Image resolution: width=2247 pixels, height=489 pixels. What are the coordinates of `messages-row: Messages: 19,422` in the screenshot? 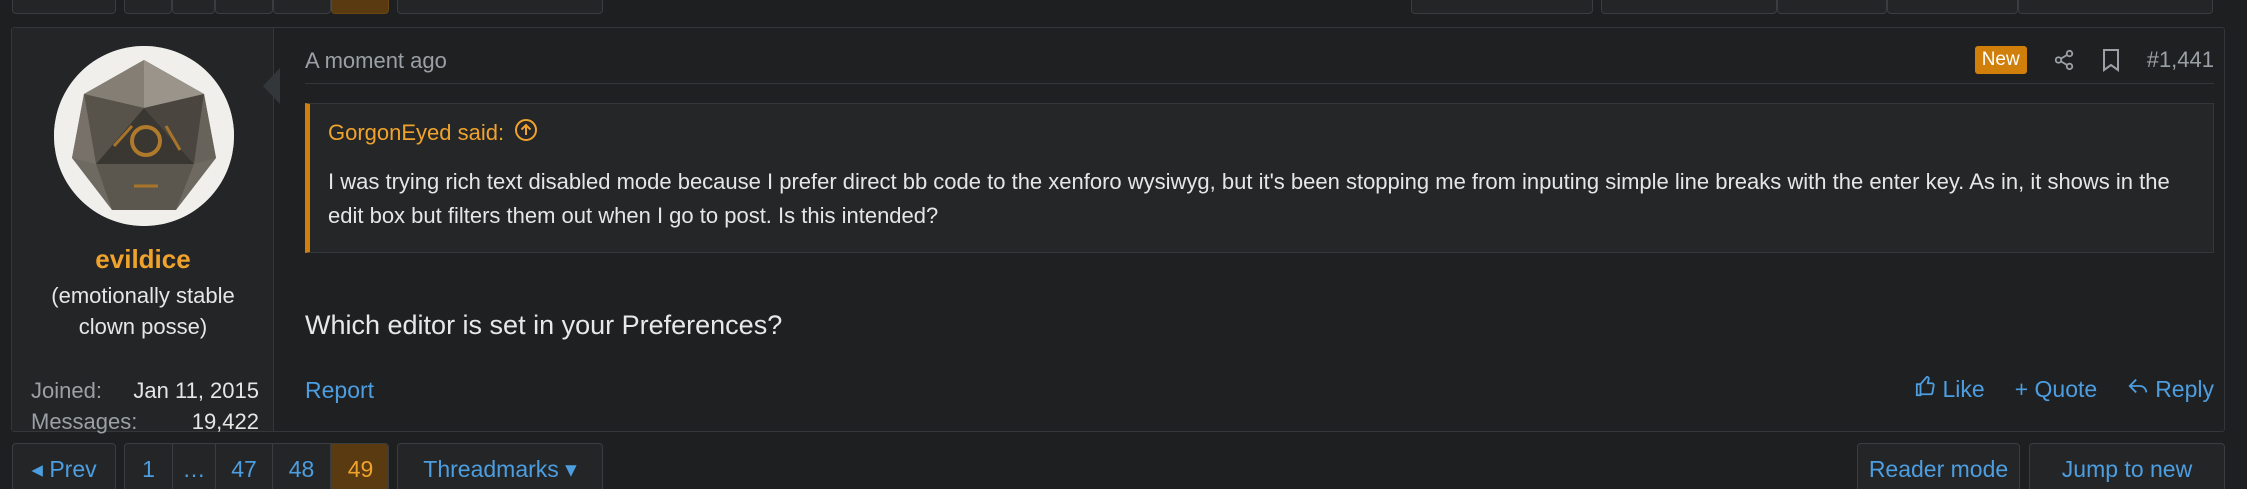 It's located at (145, 422).